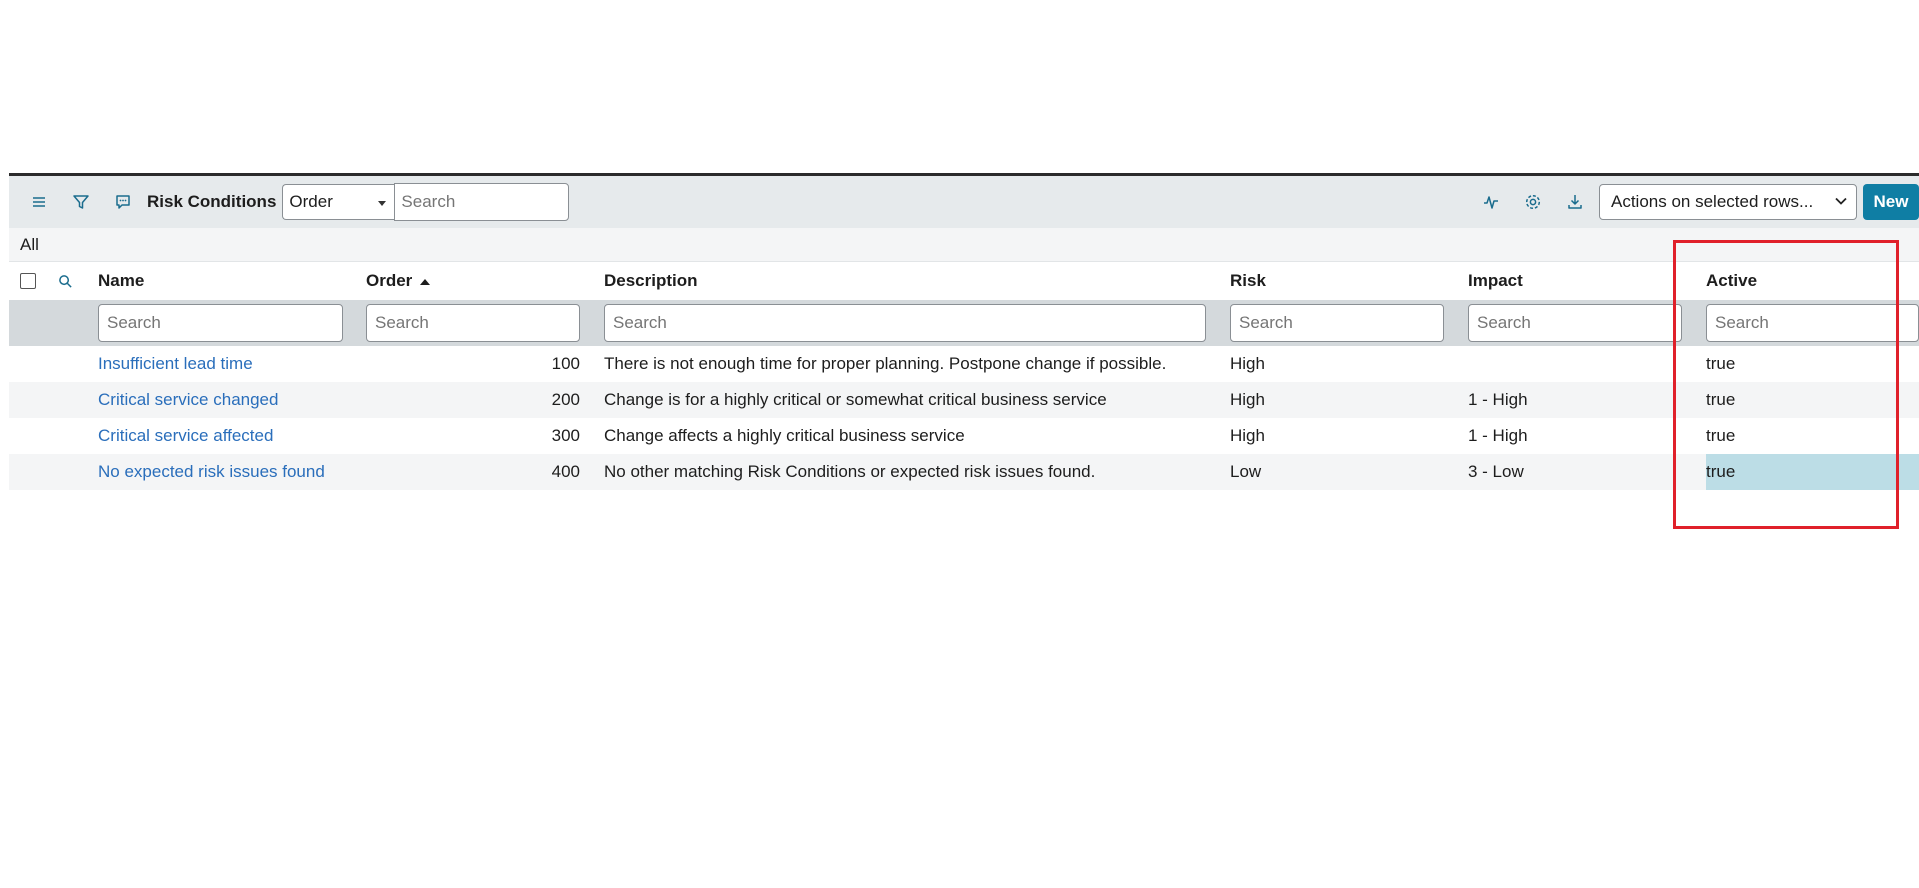  I want to click on record-link: Critical service changed, so click(188, 399).